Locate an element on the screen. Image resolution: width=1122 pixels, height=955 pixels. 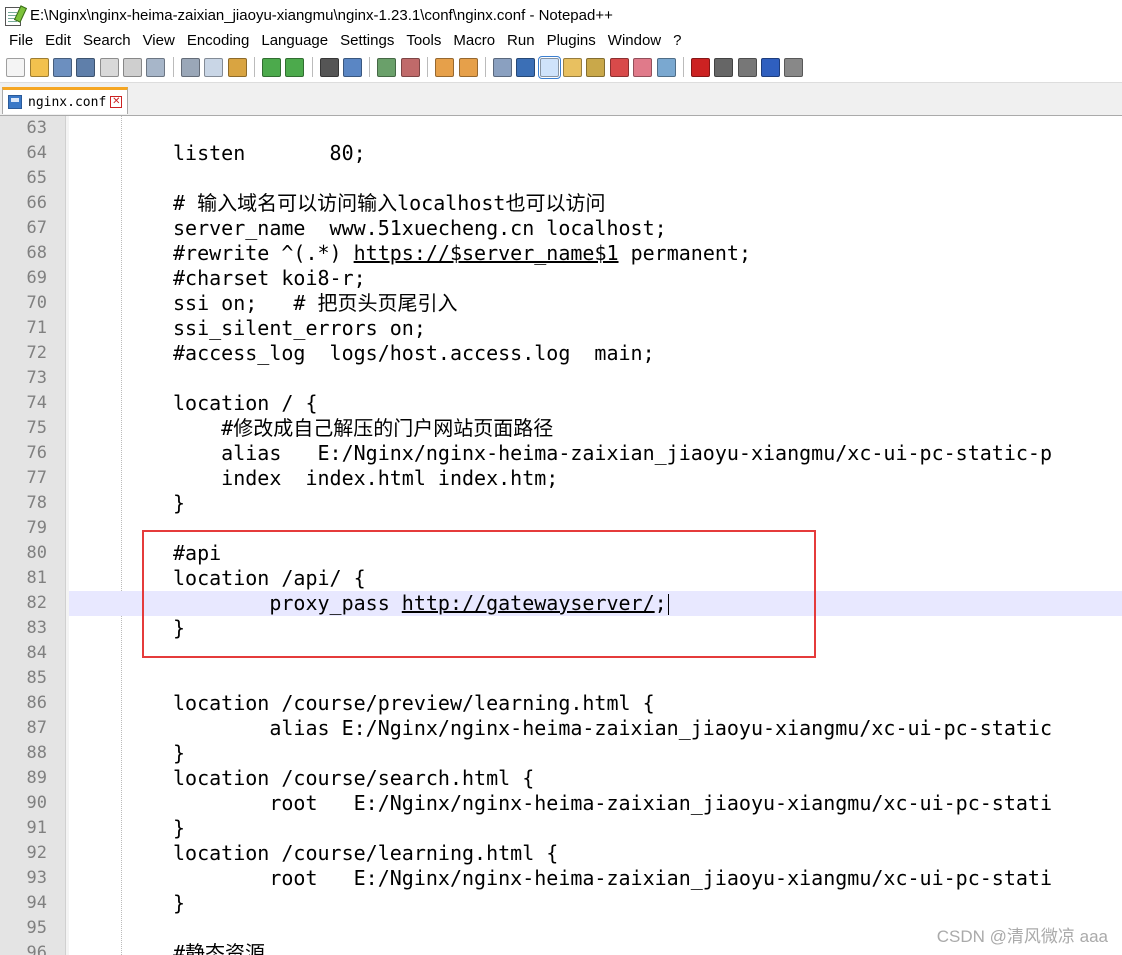
menu-window: Window is located at coordinates (634, 41).